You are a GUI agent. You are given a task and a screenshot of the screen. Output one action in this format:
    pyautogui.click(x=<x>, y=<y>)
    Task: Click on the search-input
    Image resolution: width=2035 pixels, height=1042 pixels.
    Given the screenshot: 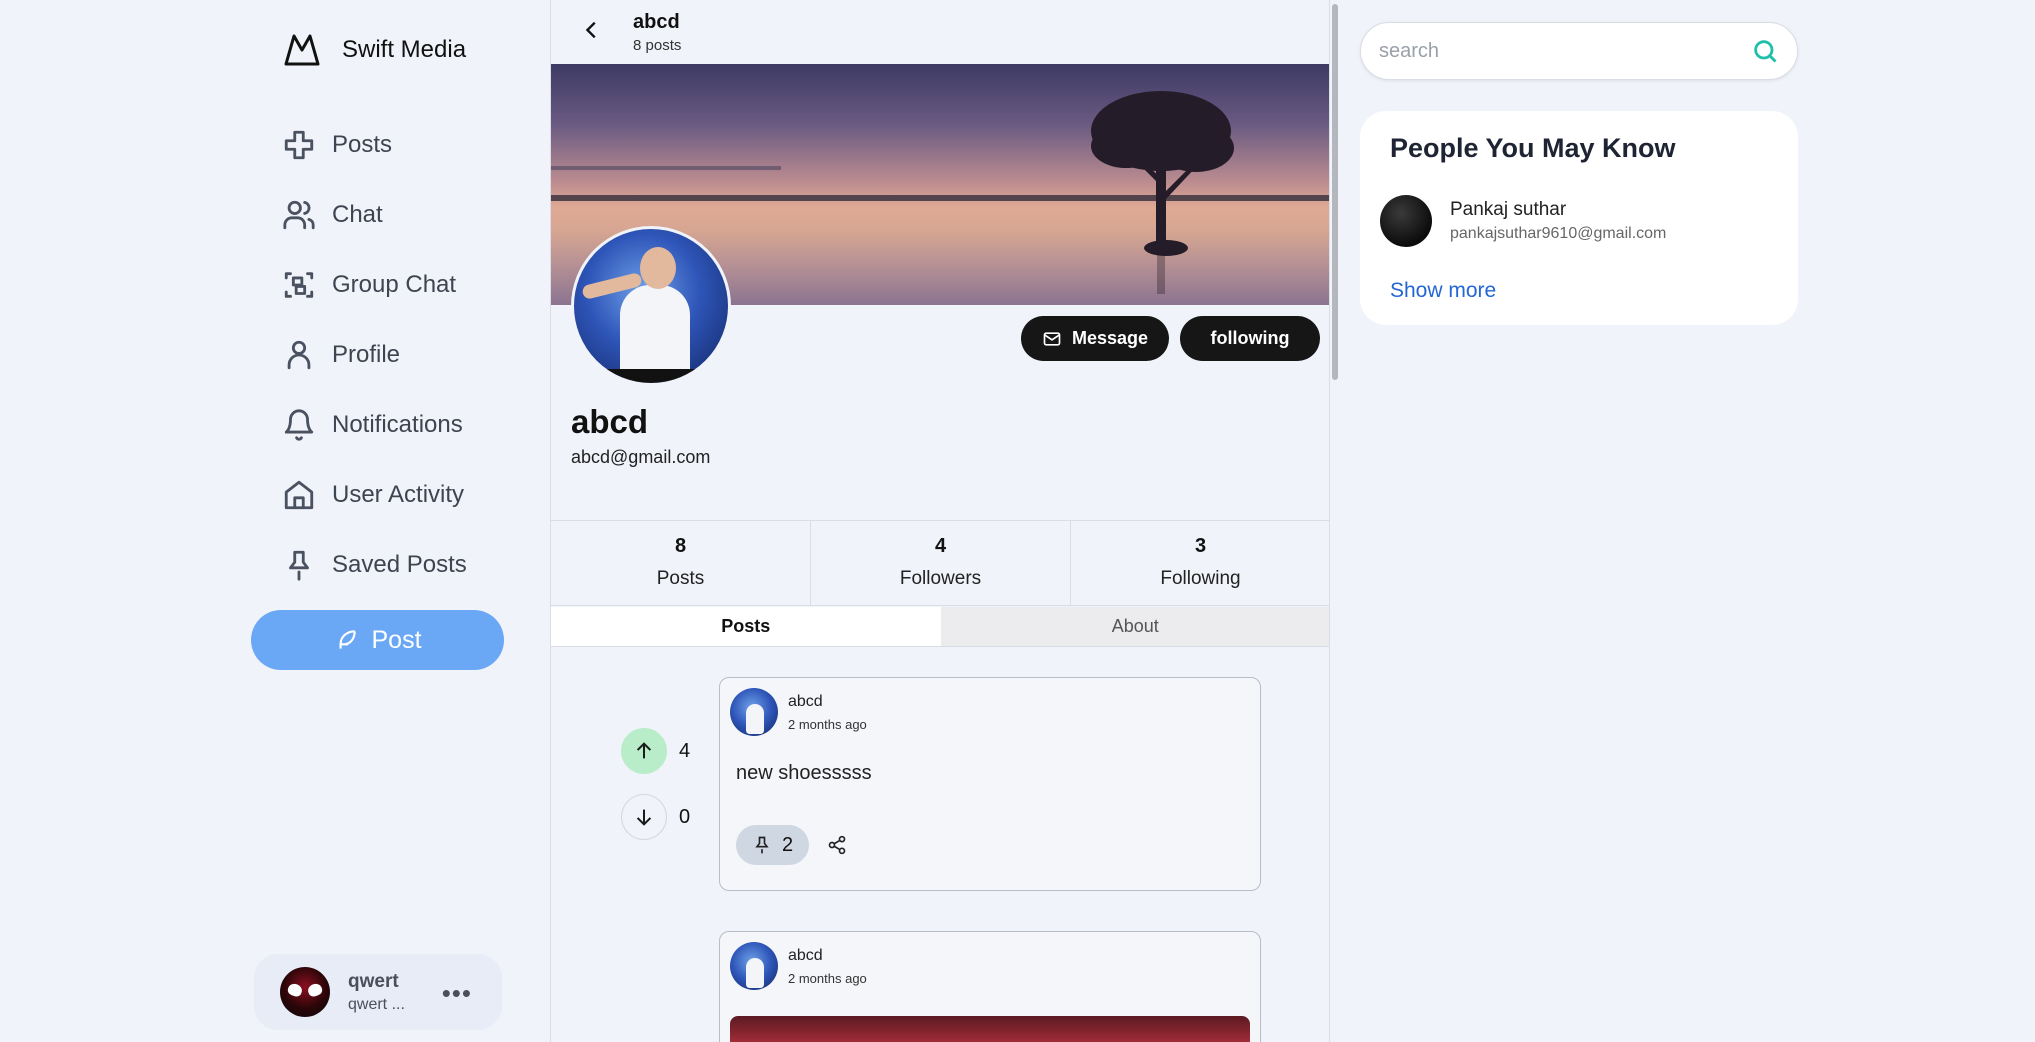 What is the action you would take?
    pyautogui.click(x=1565, y=51)
    